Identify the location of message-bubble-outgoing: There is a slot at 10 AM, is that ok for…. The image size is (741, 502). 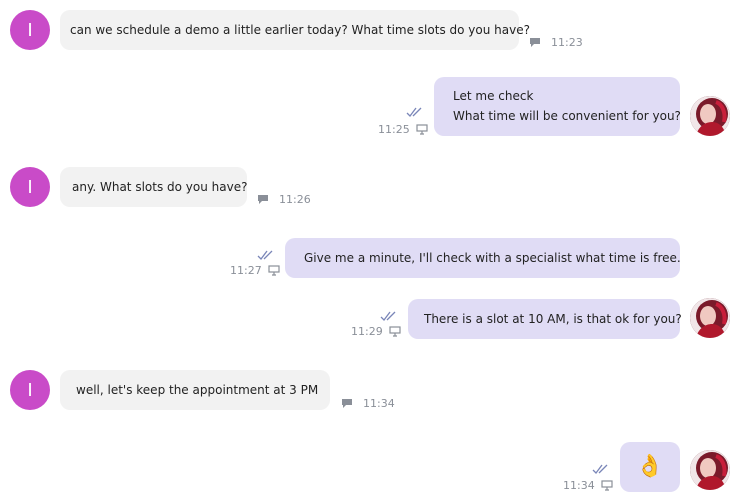
(545, 319).